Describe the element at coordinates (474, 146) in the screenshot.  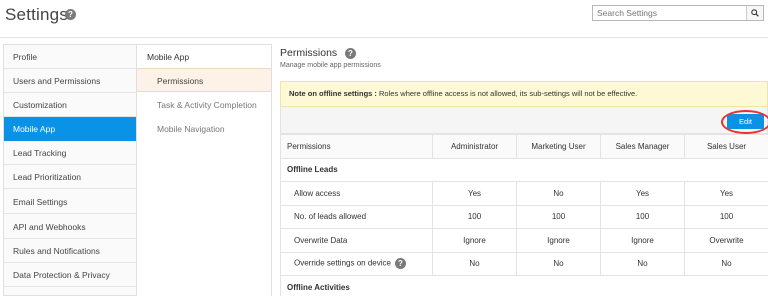
I see `column-header: Administrator` at that location.